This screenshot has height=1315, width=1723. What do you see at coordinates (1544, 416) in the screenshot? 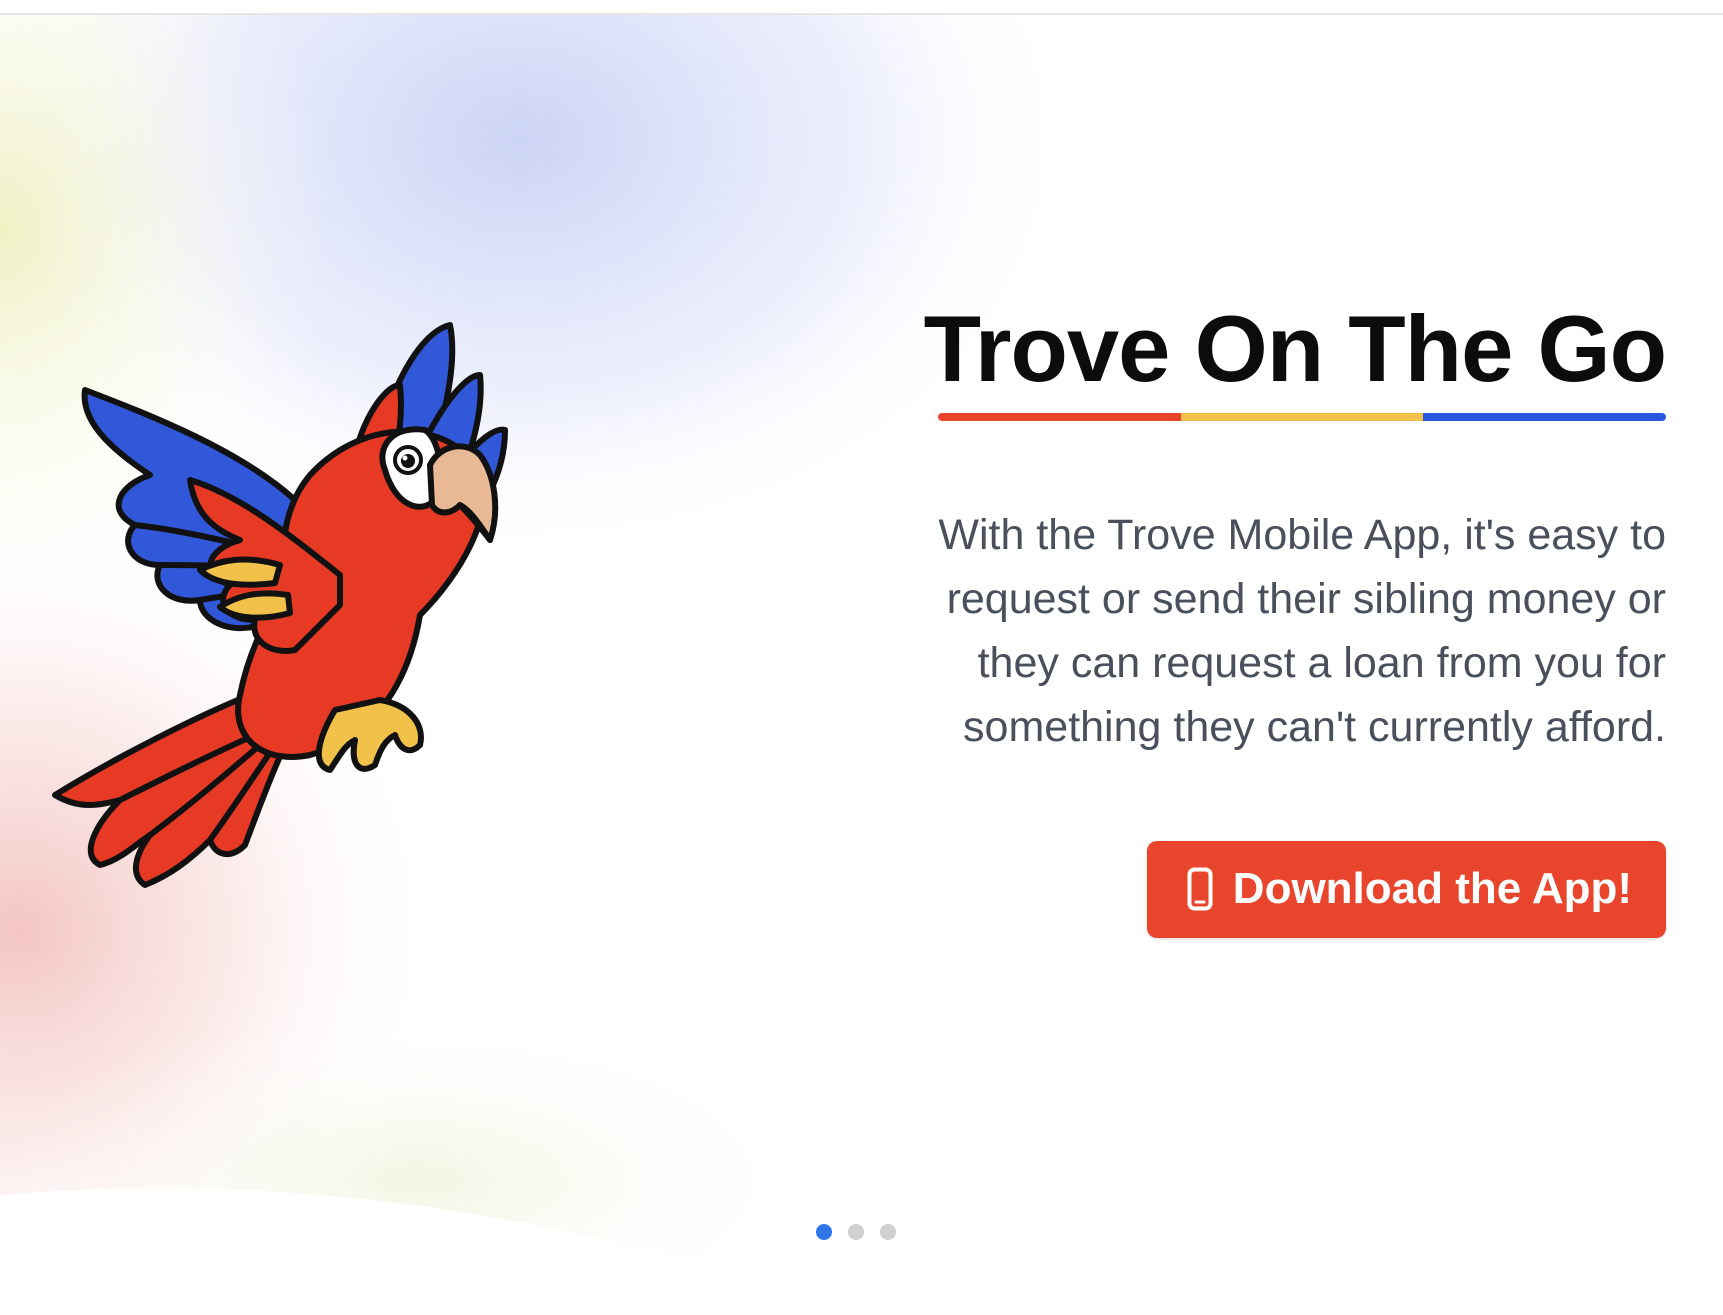
I see `underline-blue-segment` at bounding box center [1544, 416].